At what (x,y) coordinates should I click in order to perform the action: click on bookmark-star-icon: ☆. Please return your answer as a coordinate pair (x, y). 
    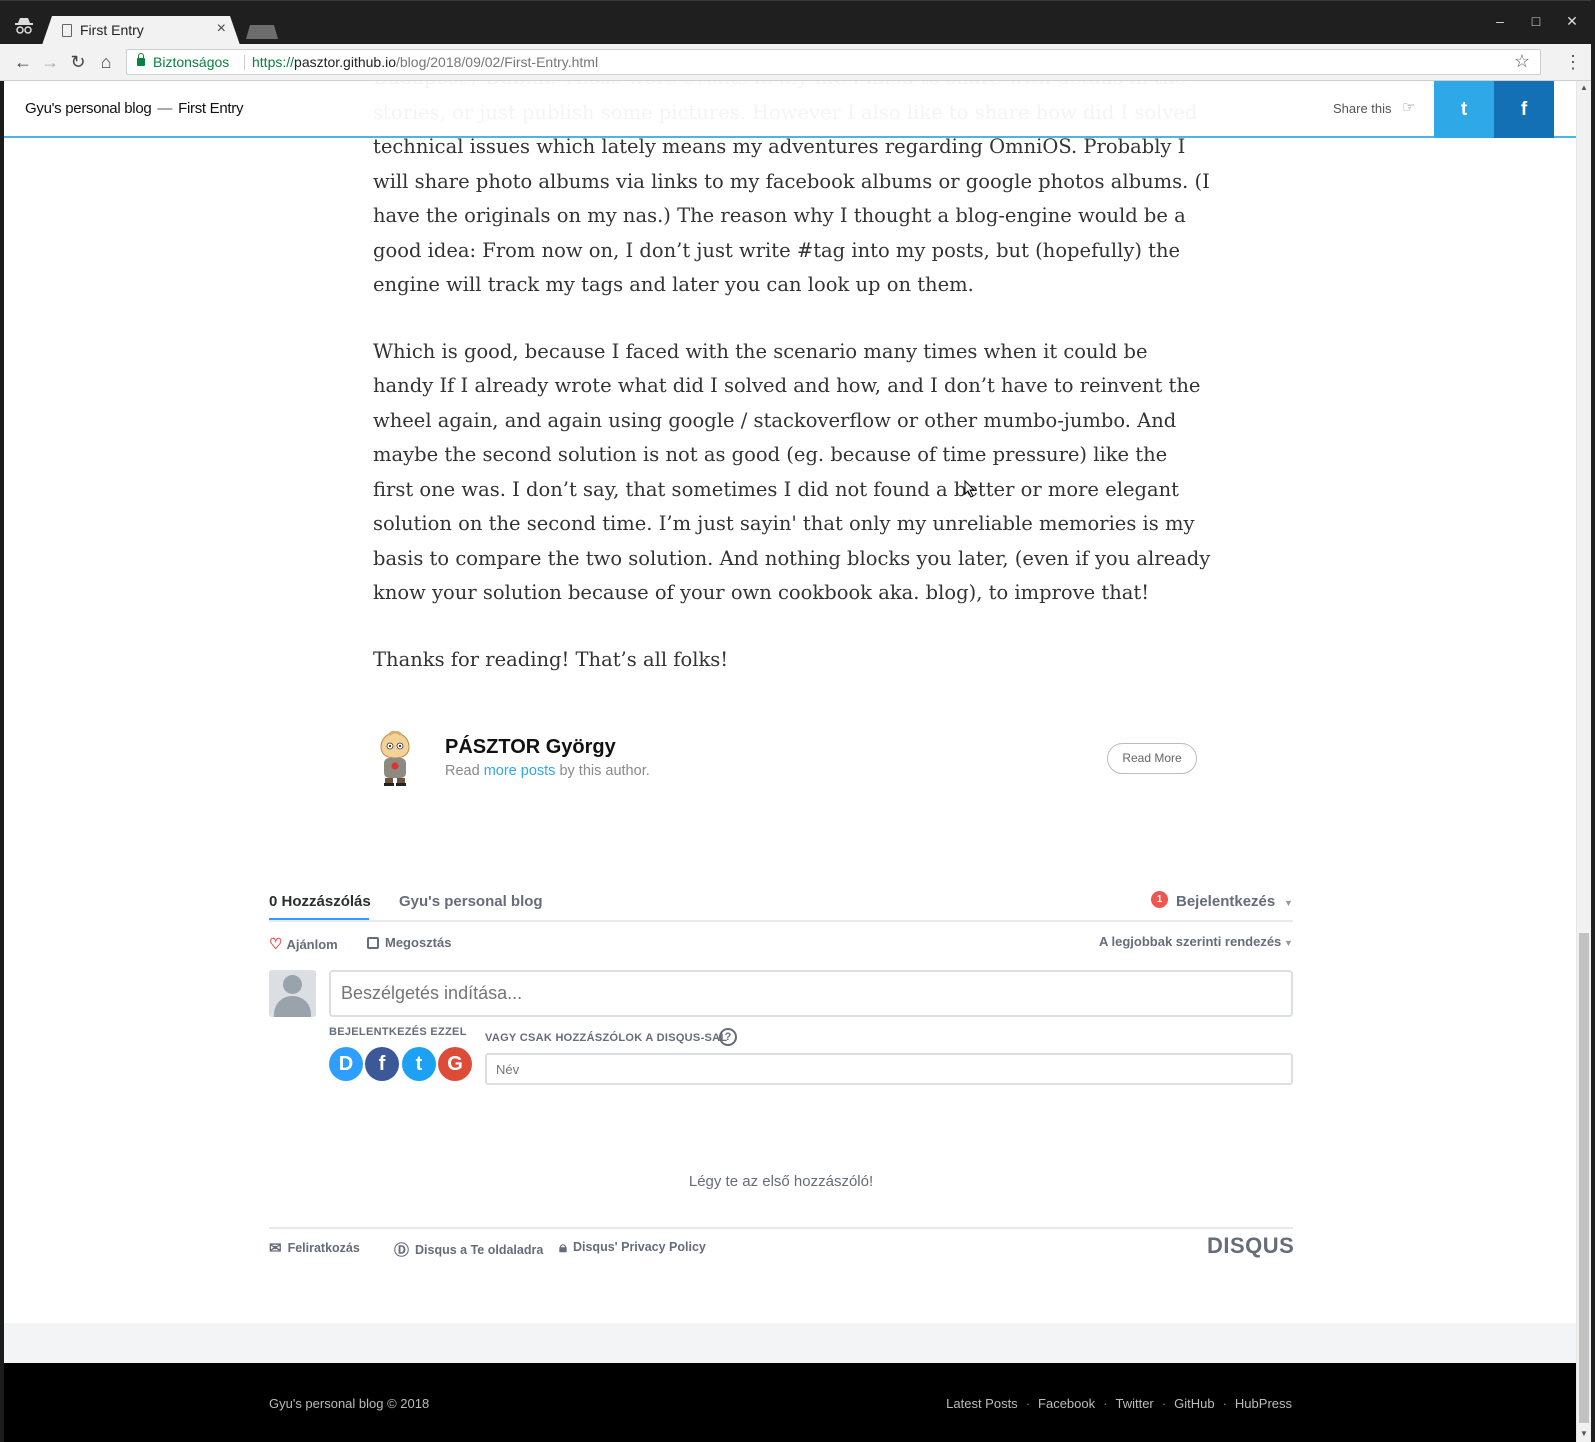
    Looking at the image, I should click on (1522, 61).